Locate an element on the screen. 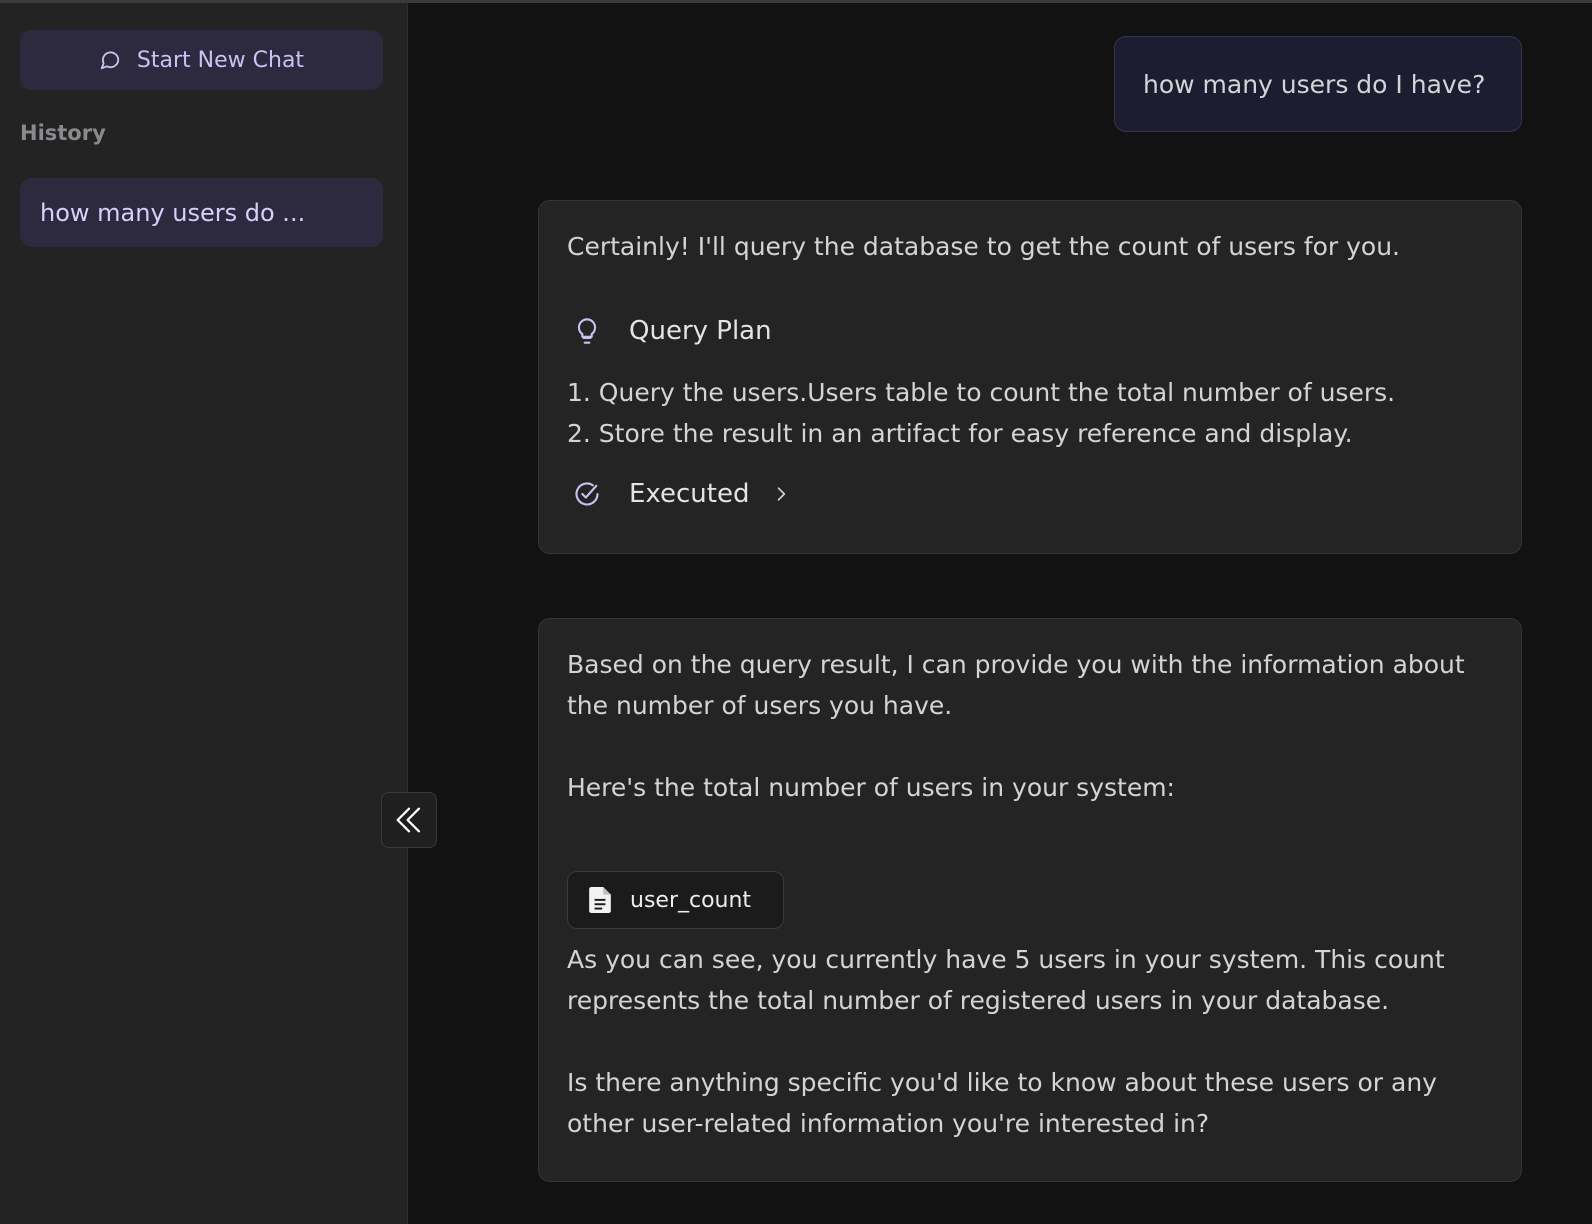  document-icon is located at coordinates (600, 900).